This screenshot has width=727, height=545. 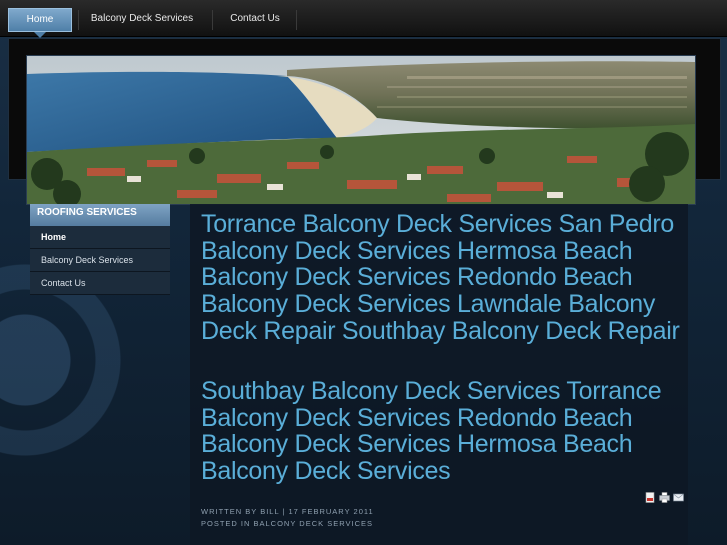 I want to click on article-category: POSTED IN BALCONY DECK SERVICES, so click(x=287, y=523).